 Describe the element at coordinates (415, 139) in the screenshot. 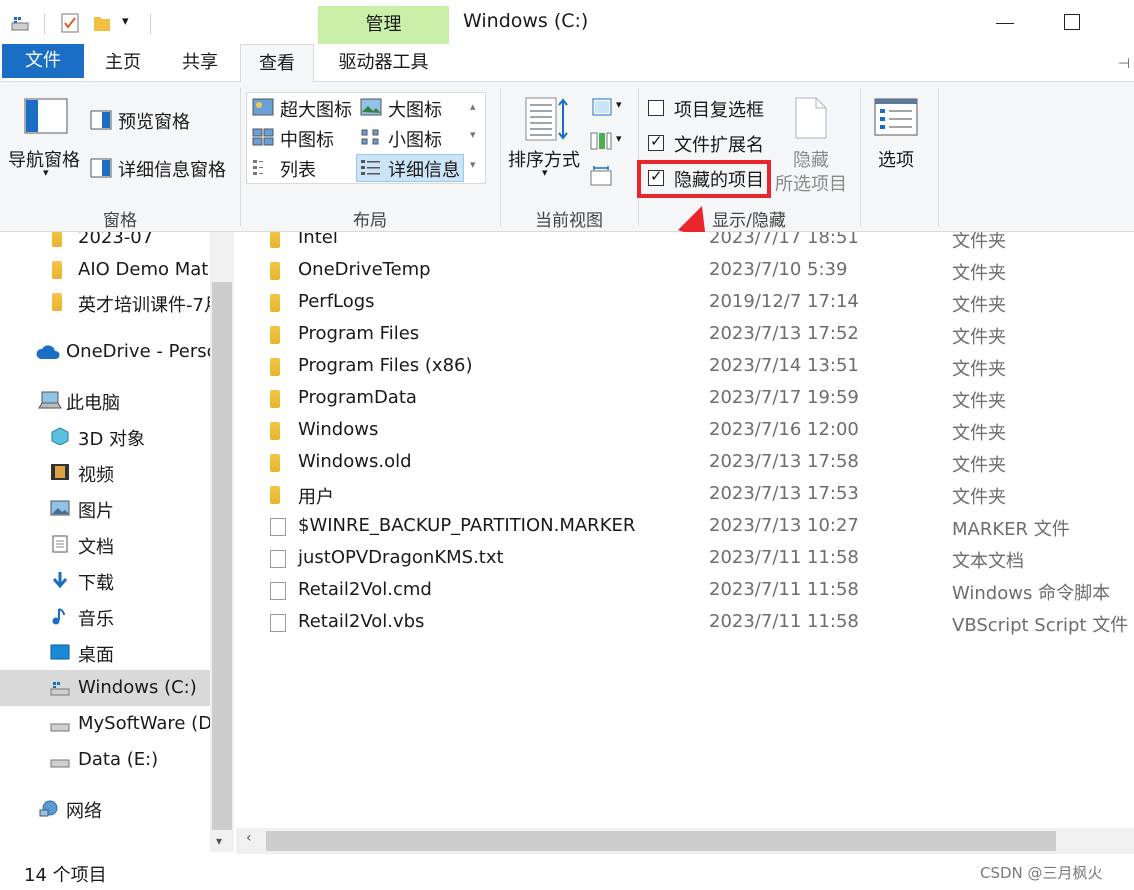

I see `small-icons-option: 小图标` at that location.